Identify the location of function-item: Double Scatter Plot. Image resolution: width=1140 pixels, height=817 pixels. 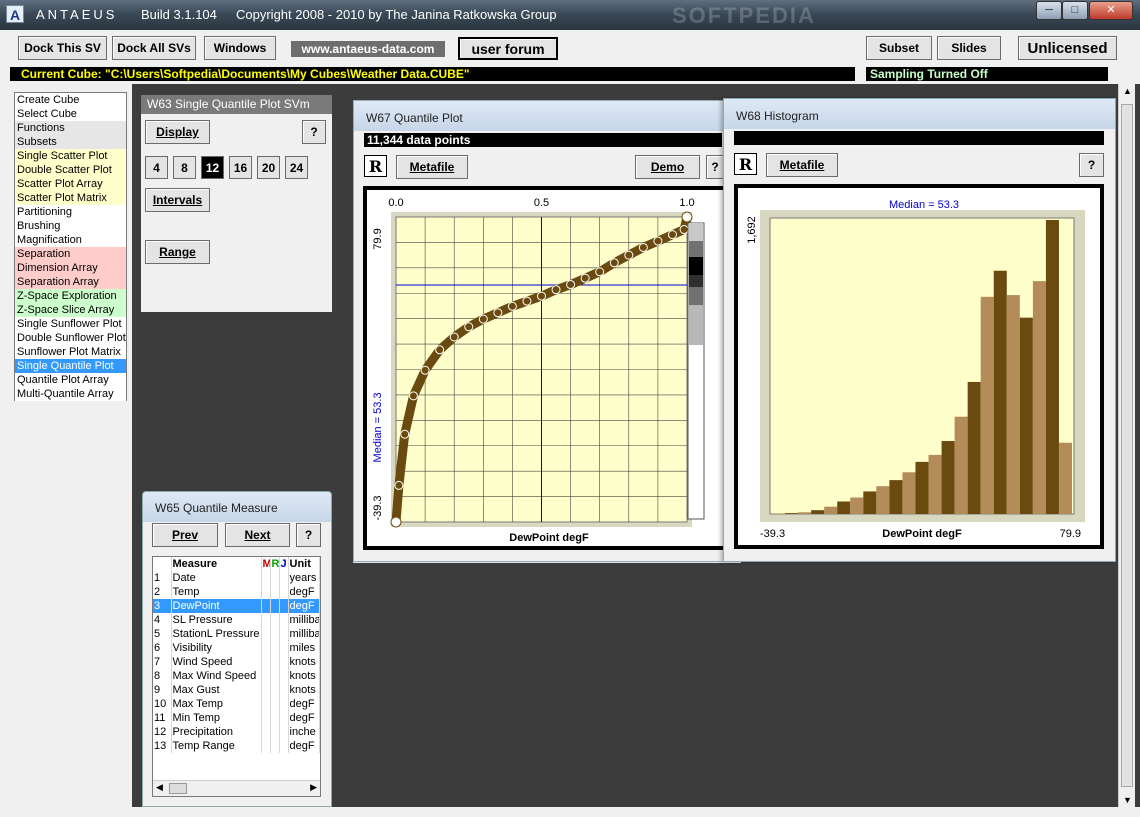
(70, 170).